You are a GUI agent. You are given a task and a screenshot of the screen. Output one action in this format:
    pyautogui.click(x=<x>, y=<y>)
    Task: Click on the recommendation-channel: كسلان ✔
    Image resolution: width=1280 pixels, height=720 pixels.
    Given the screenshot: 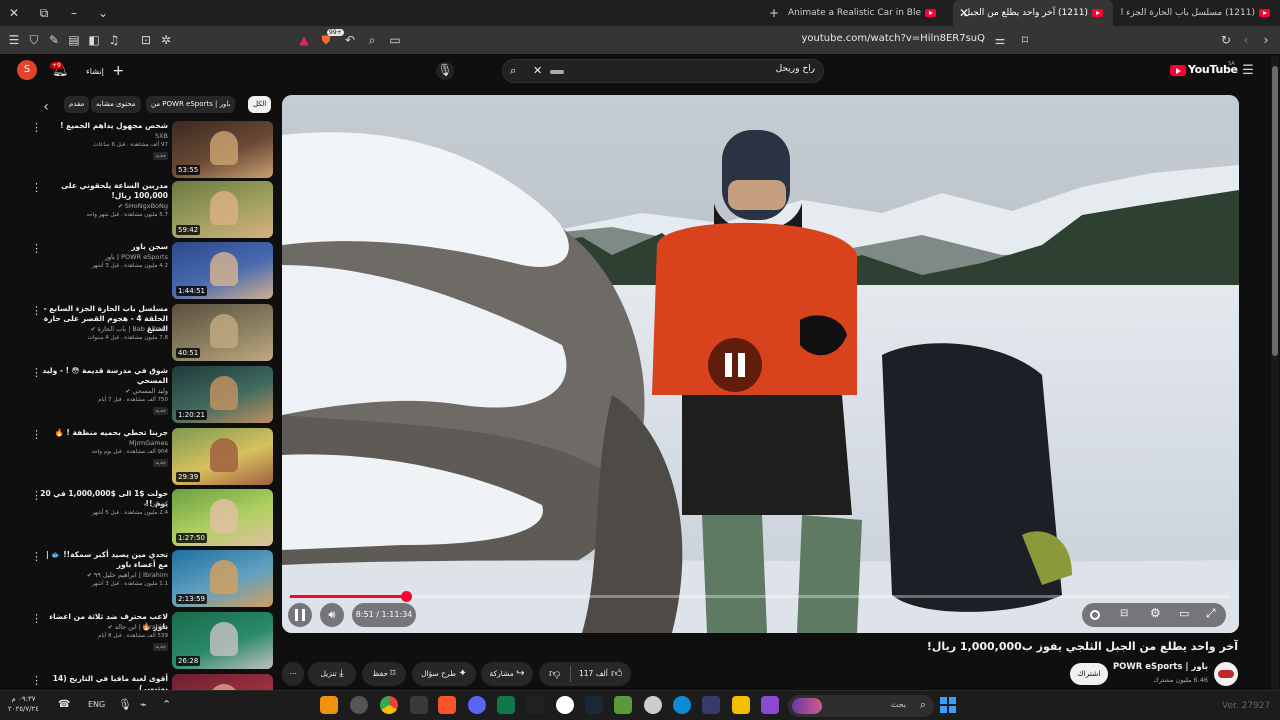 What is the action you would take?
    pyautogui.click(x=156, y=504)
    